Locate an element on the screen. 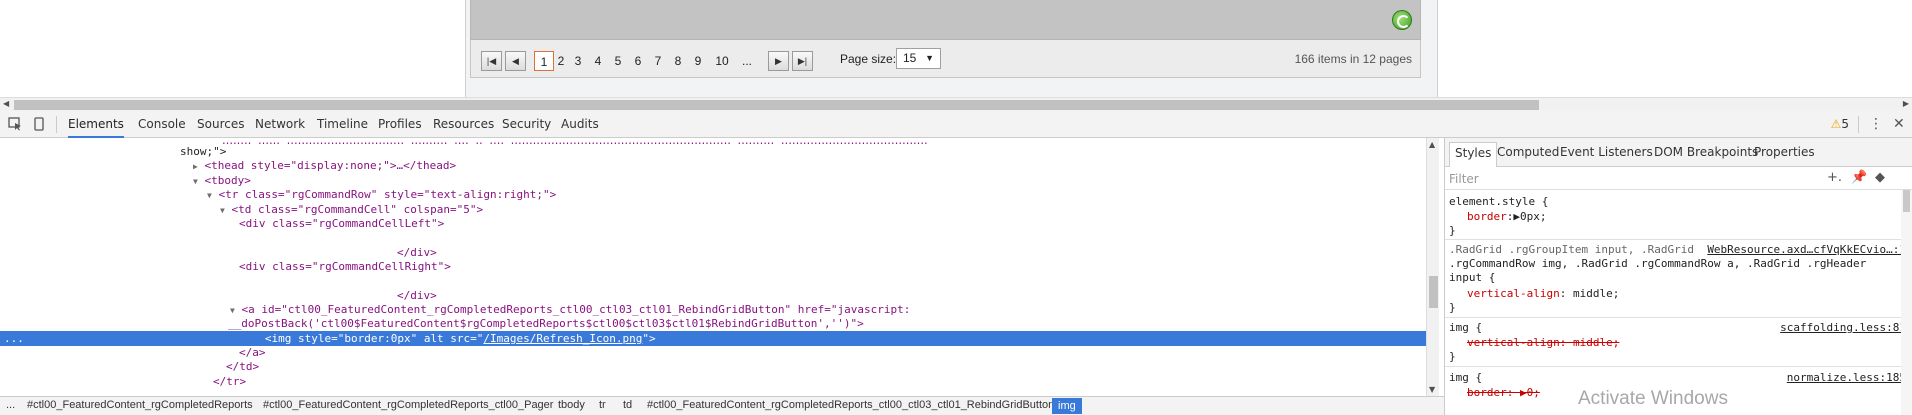 The image size is (1912, 415). last-page-button: ▶| is located at coordinates (802, 61).